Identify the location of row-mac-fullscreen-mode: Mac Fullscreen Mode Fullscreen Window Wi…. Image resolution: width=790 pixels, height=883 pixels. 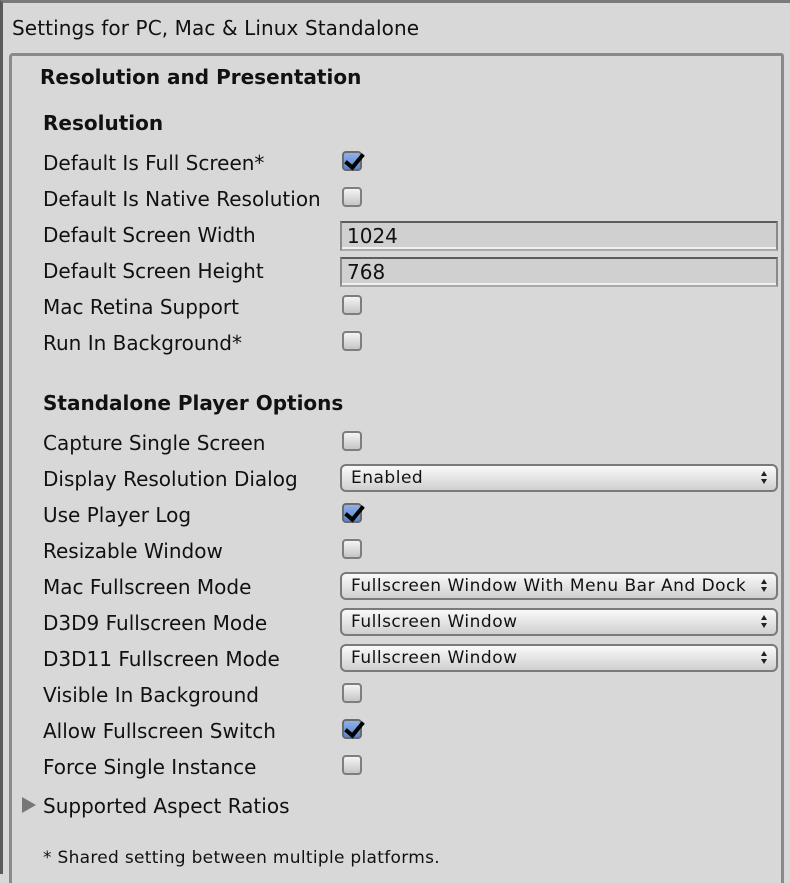
(413, 587).